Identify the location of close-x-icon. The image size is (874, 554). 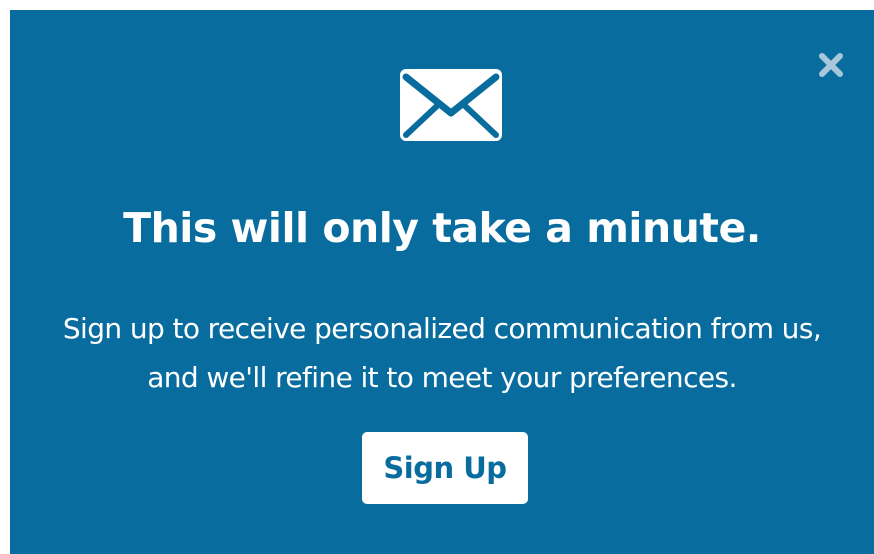
(831, 65).